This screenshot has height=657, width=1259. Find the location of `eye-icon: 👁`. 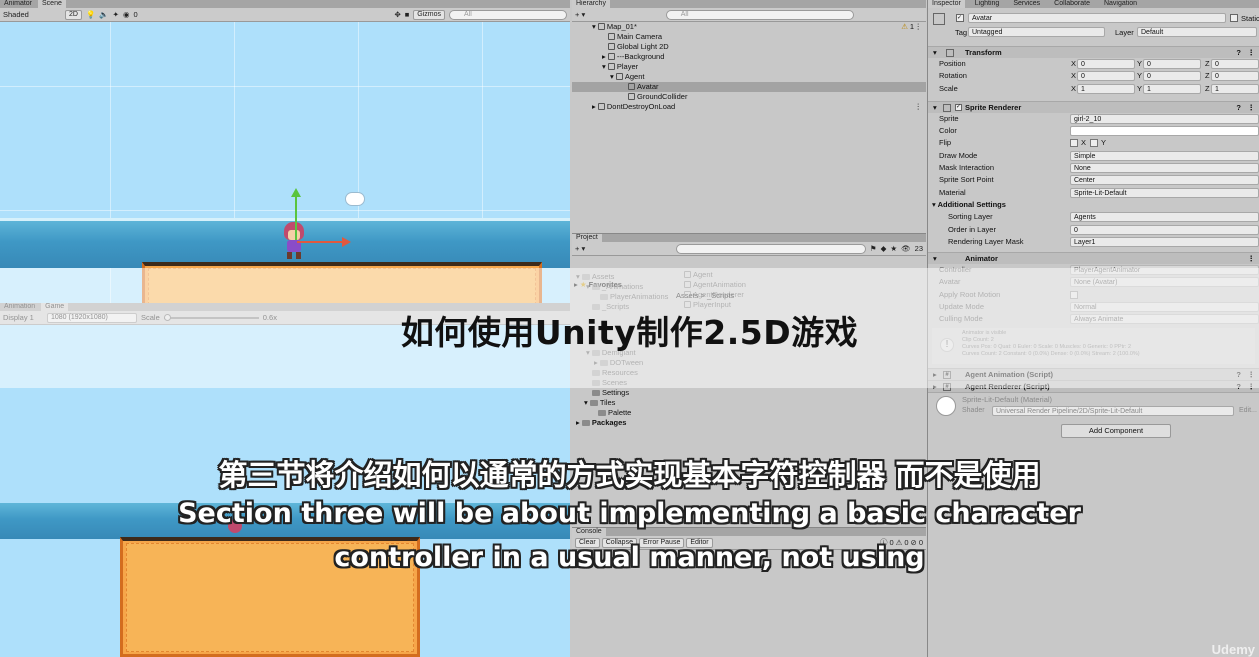

eye-icon: 👁 is located at coordinates (906, 248).